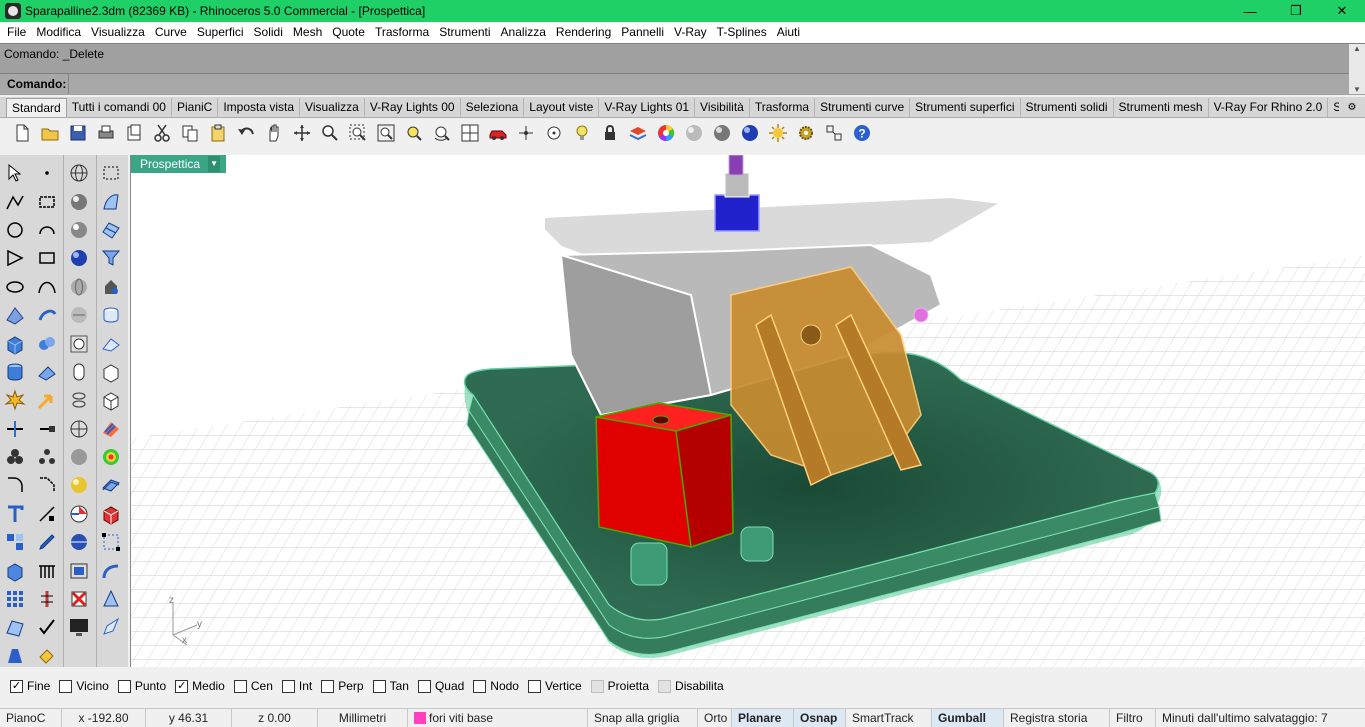 The height and width of the screenshot is (727, 1365). What do you see at coordinates (195, 107) in the screenshot?
I see `tab-pianic: PianiC` at bounding box center [195, 107].